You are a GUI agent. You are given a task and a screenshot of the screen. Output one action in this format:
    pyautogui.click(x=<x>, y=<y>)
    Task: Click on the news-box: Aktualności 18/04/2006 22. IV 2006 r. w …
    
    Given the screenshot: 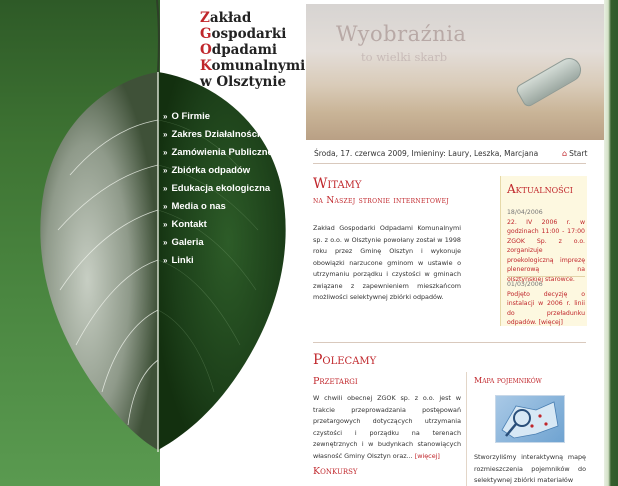 What is the action you would take?
    pyautogui.click(x=543, y=251)
    